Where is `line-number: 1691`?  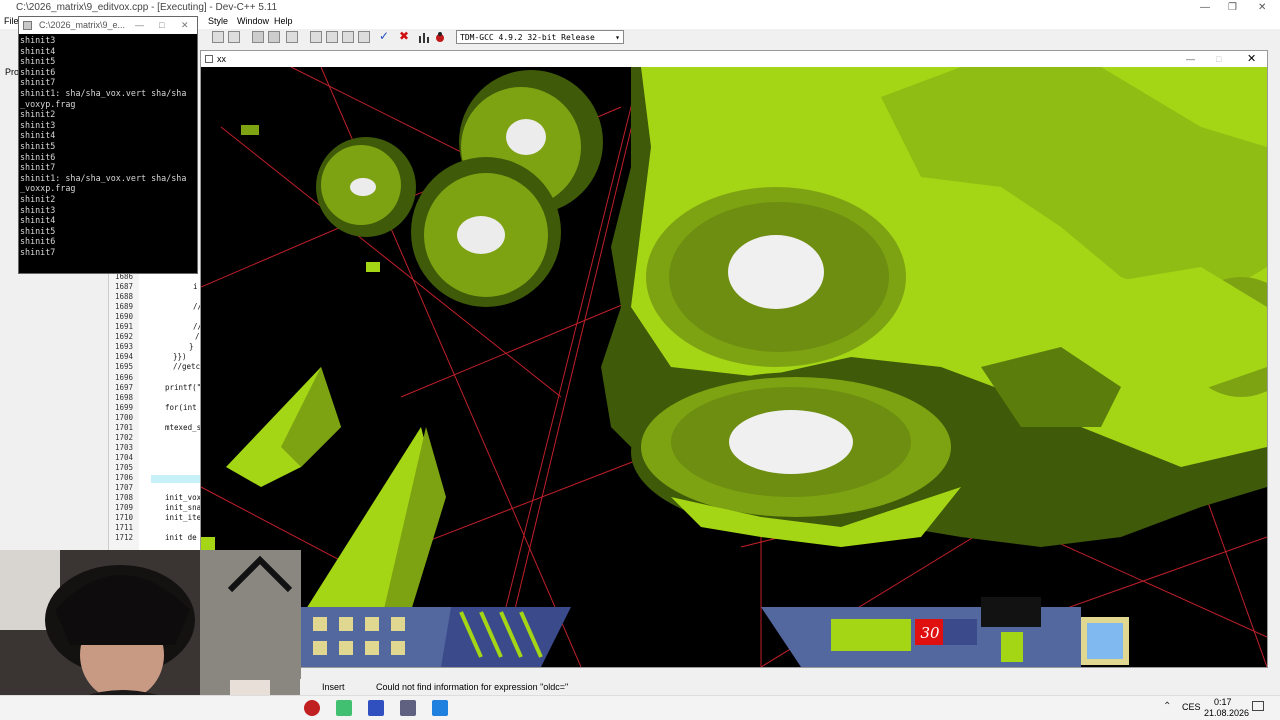 line-number: 1691 is located at coordinates (124, 327).